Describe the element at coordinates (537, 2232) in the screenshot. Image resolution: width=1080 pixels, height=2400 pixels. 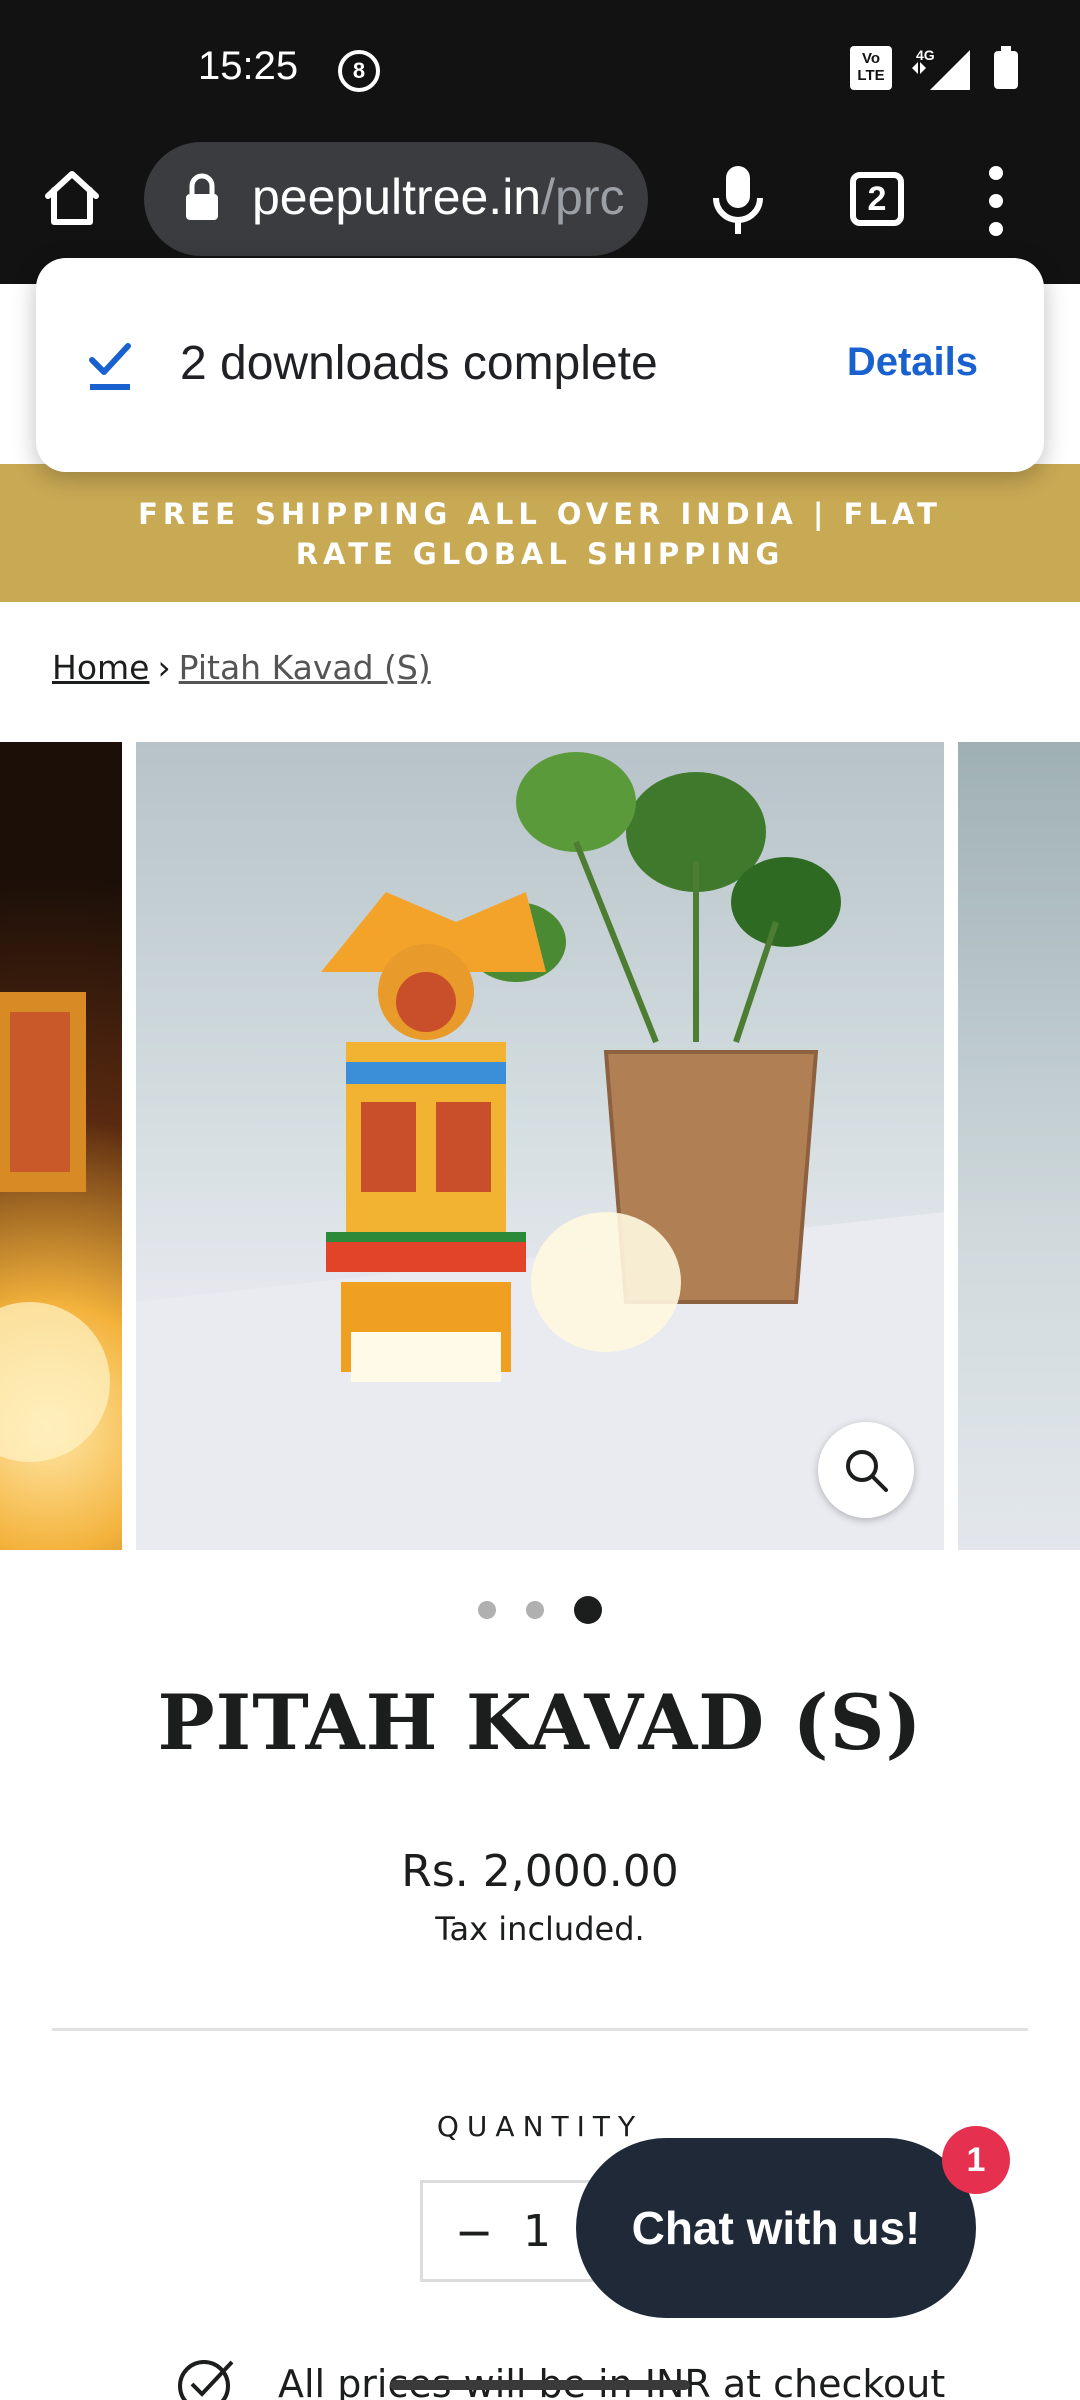
I see `quantity-value: 1` at that location.